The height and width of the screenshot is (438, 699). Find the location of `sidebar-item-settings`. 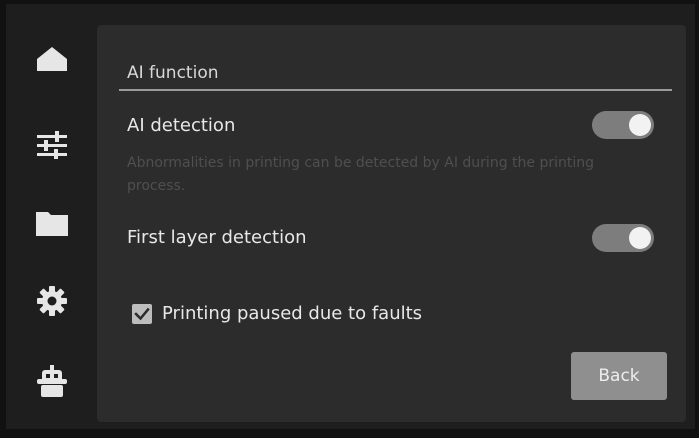

sidebar-item-settings is located at coordinates (51, 145).